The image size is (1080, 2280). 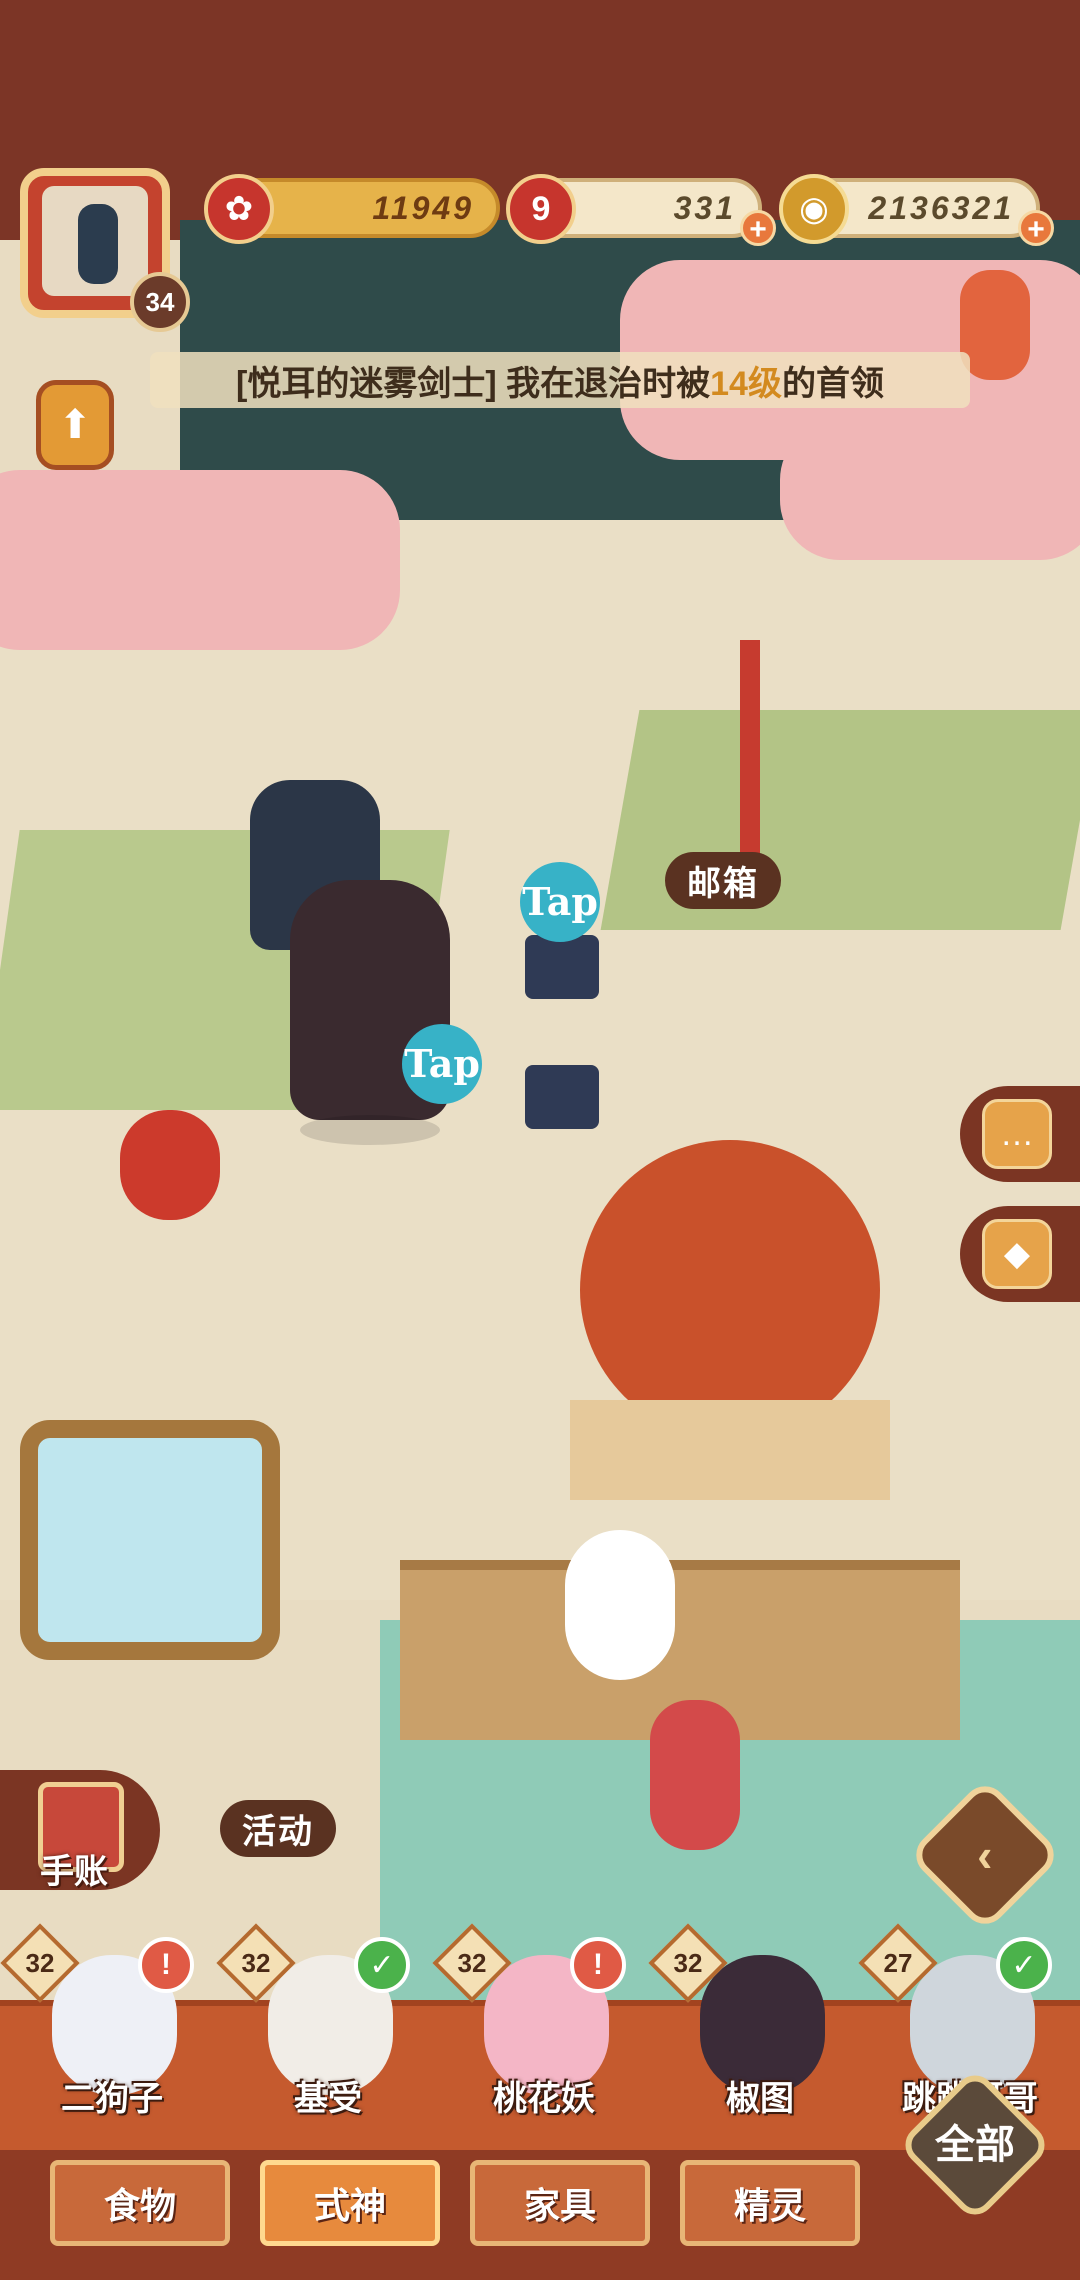 What do you see at coordinates (641, 210) in the screenshot?
I see `currency-bar-magatama: 9 331 +` at bounding box center [641, 210].